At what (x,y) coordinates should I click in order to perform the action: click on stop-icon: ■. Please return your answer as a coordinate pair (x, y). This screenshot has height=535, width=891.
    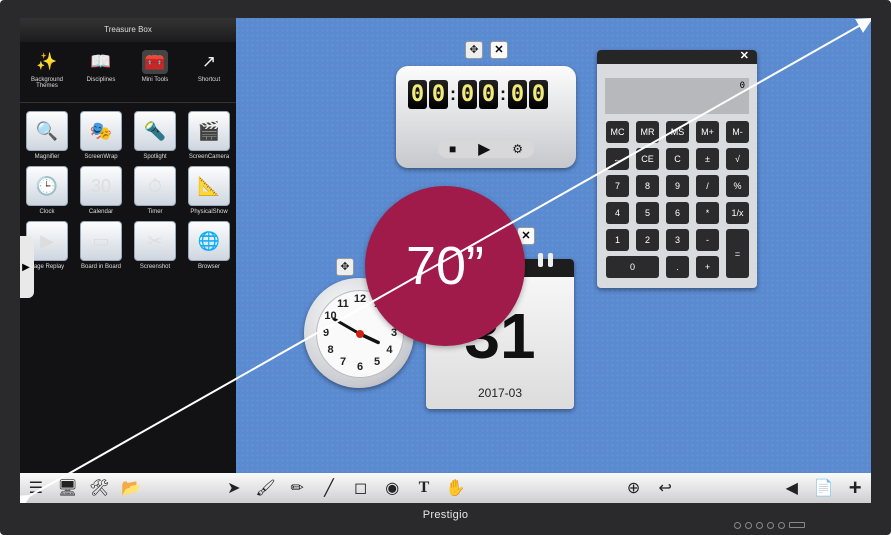
    Looking at the image, I should click on (452, 149).